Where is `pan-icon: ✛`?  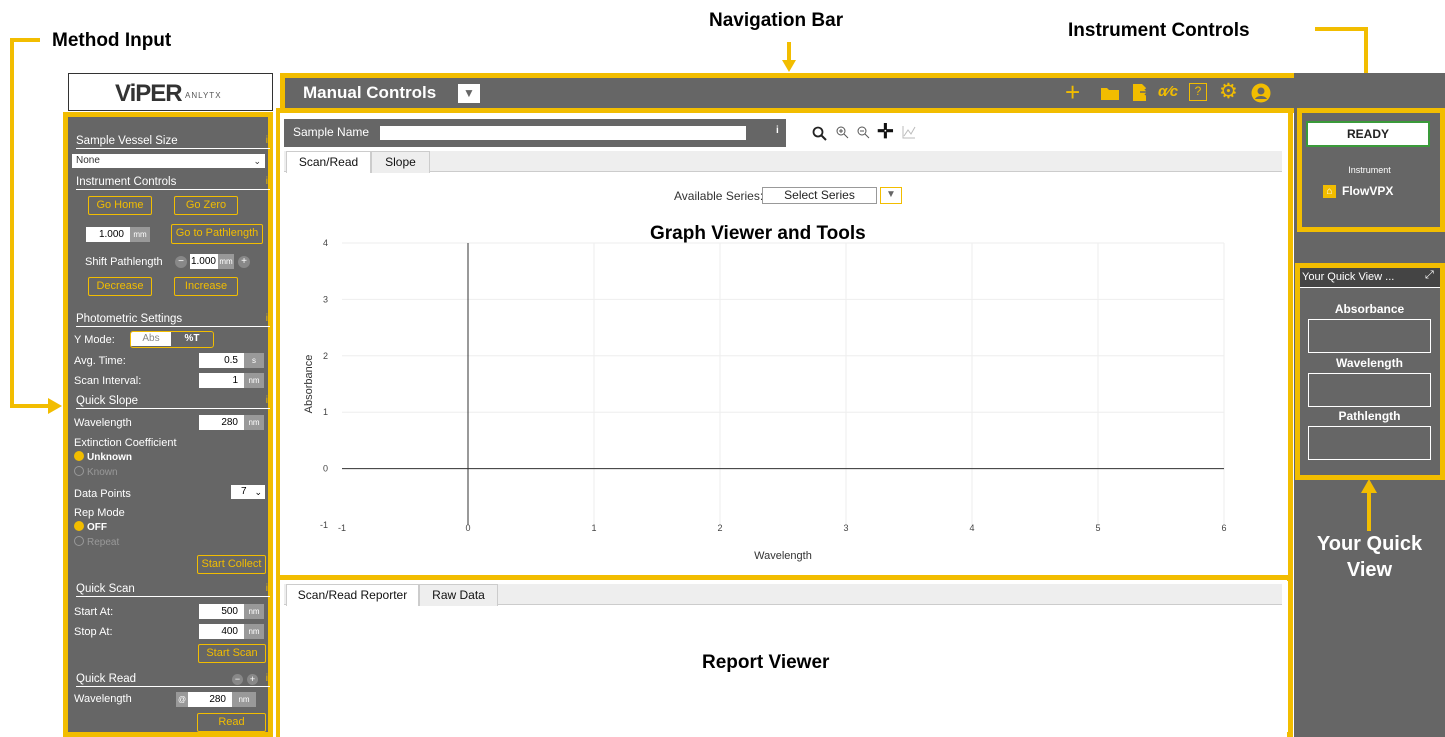 pan-icon: ✛ is located at coordinates (885, 131).